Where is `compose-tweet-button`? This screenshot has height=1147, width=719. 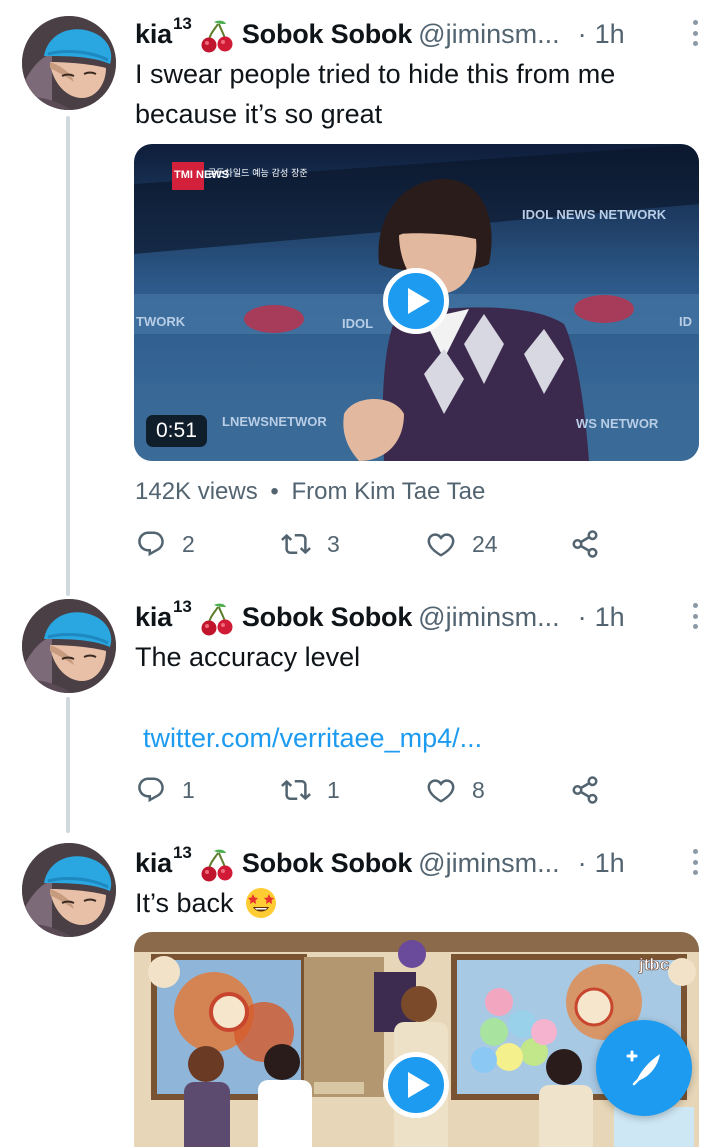 compose-tweet-button is located at coordinates (644, 1068).